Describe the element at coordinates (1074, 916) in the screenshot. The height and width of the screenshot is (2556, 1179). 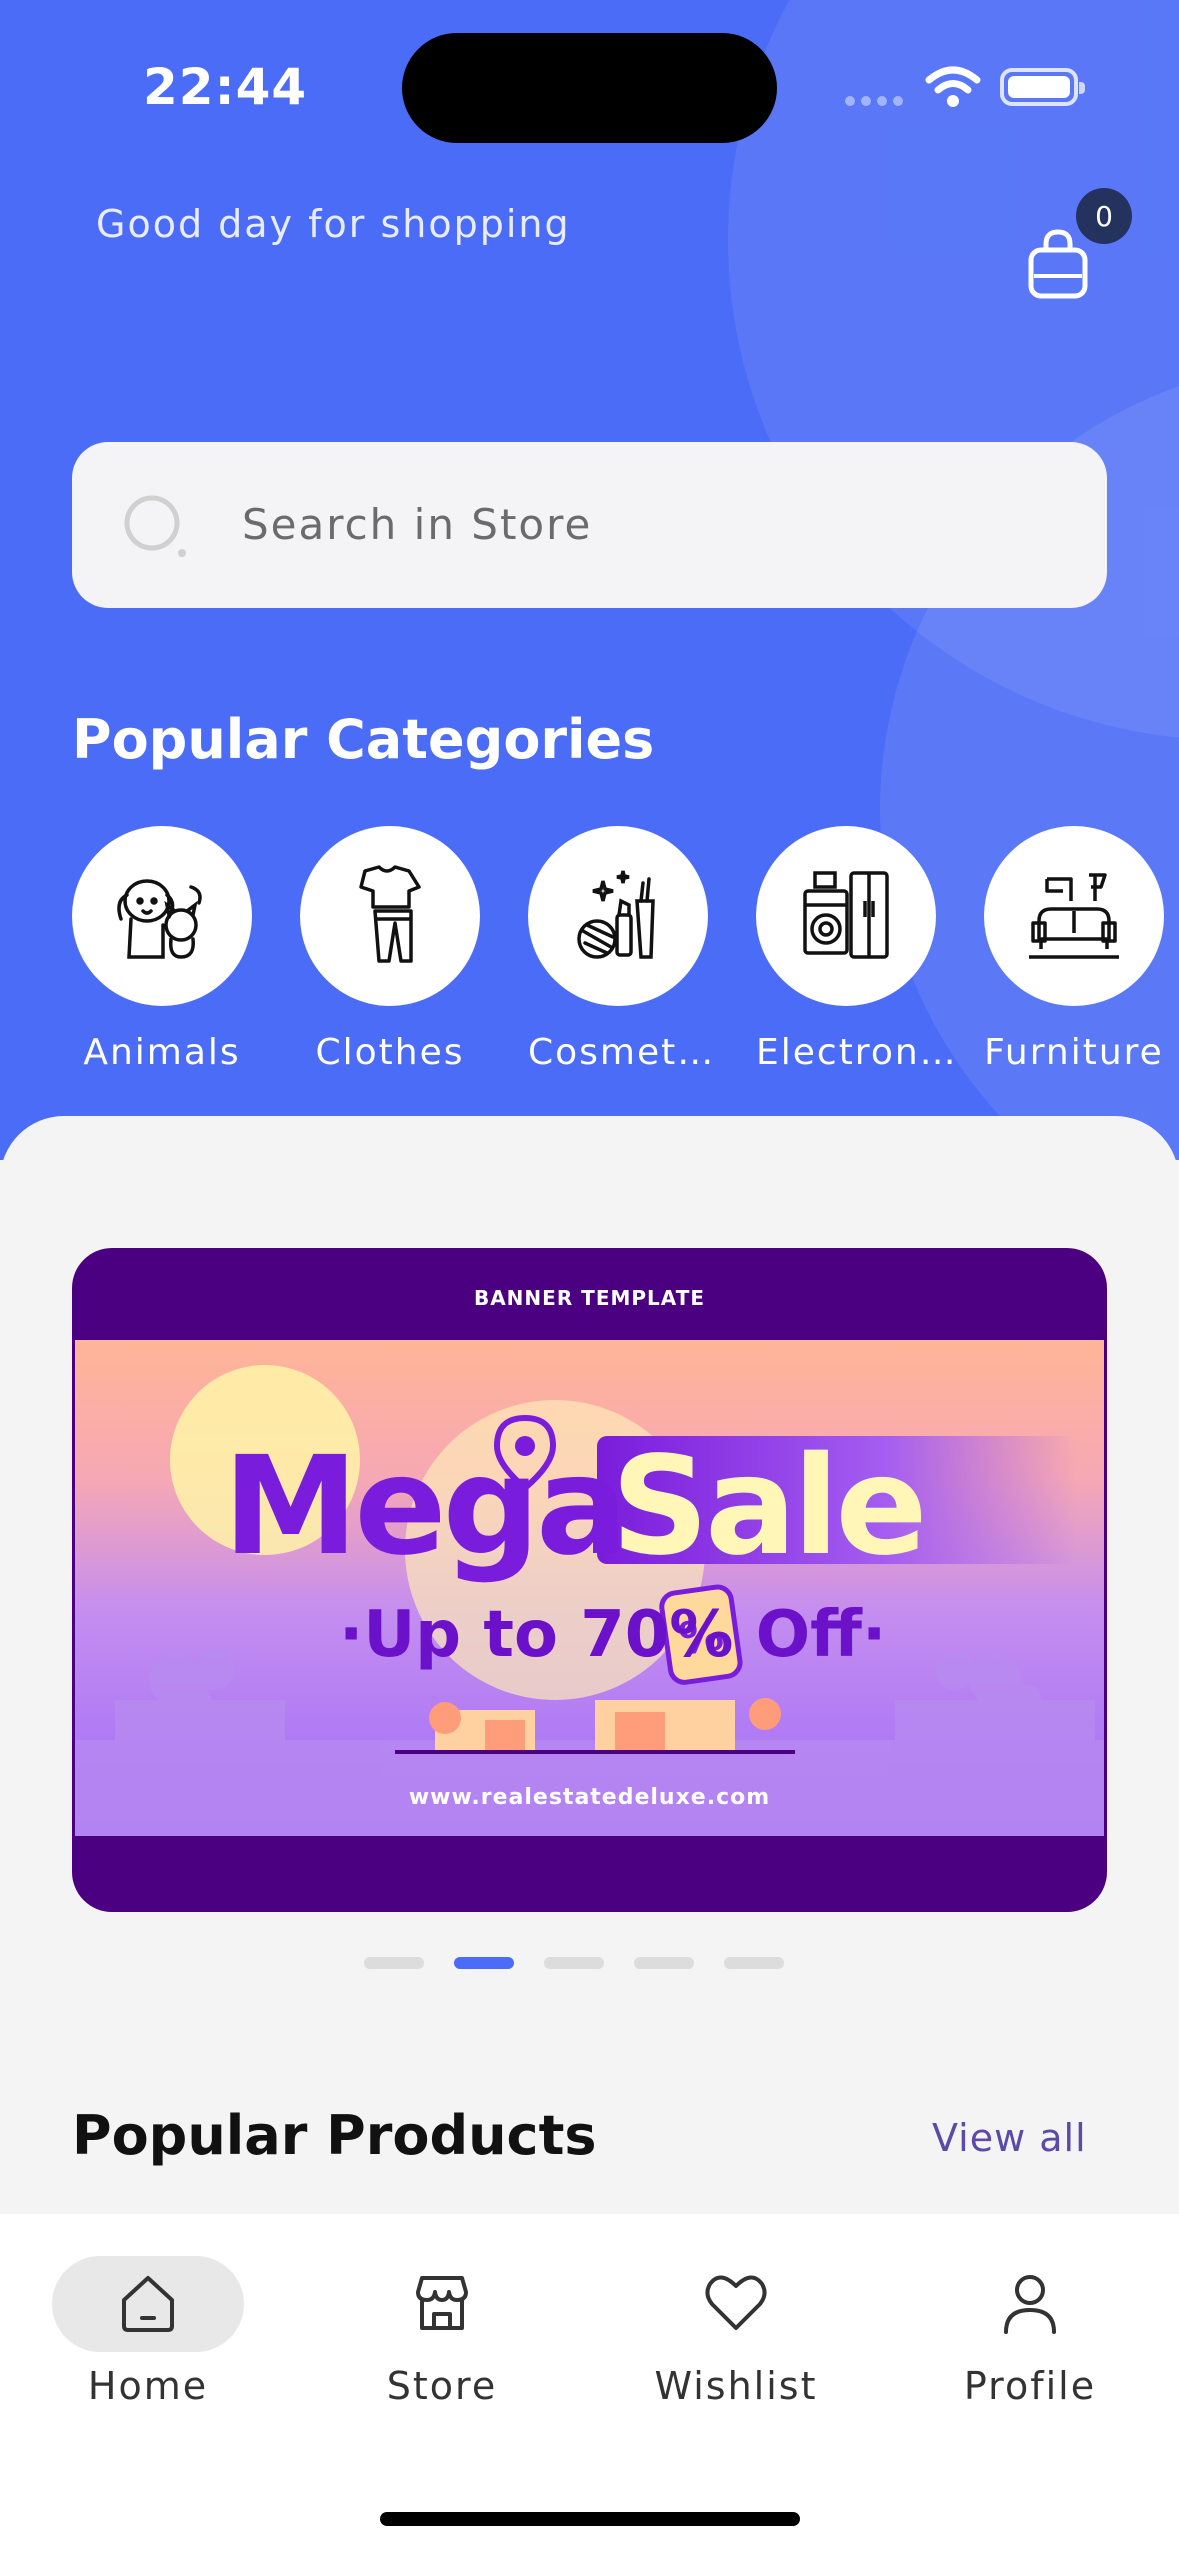
I see `furniture-icon` at that location.